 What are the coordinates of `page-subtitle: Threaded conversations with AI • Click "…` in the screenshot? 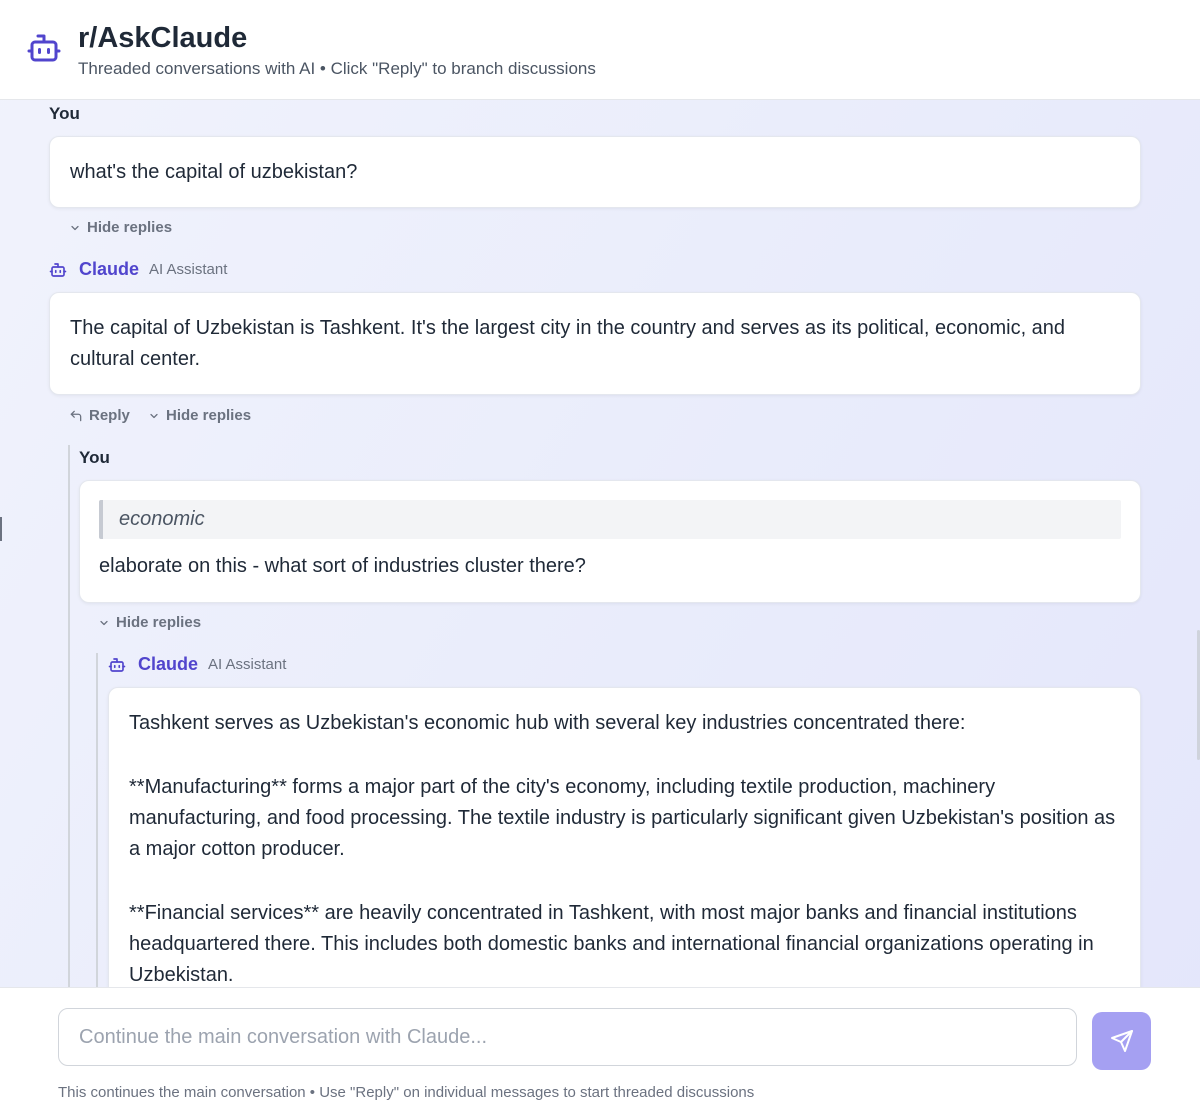 It's located at (337, 68).